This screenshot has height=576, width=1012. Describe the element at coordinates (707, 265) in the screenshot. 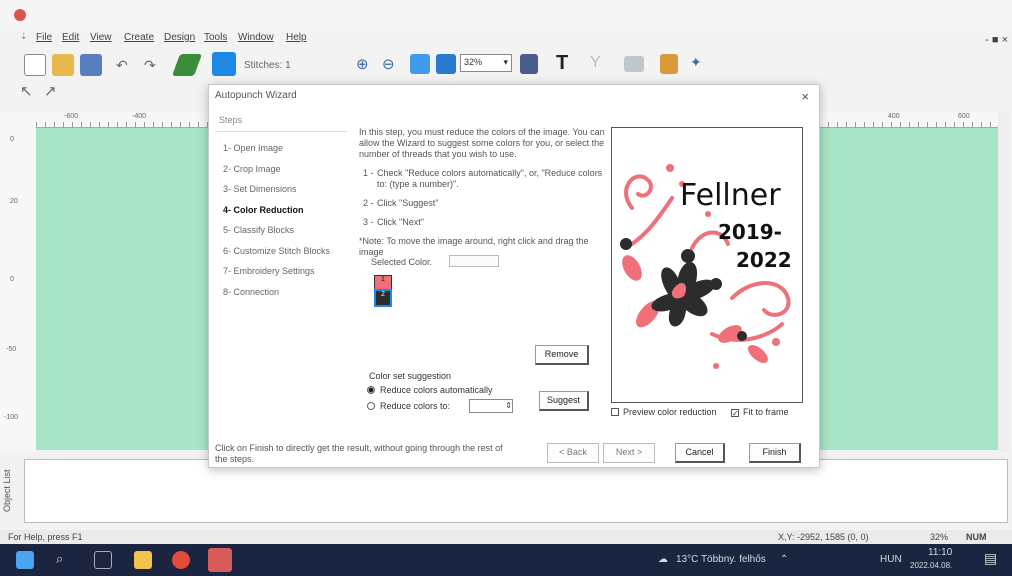

I see `image-preview: Fellner 2019- 2022` at that location.